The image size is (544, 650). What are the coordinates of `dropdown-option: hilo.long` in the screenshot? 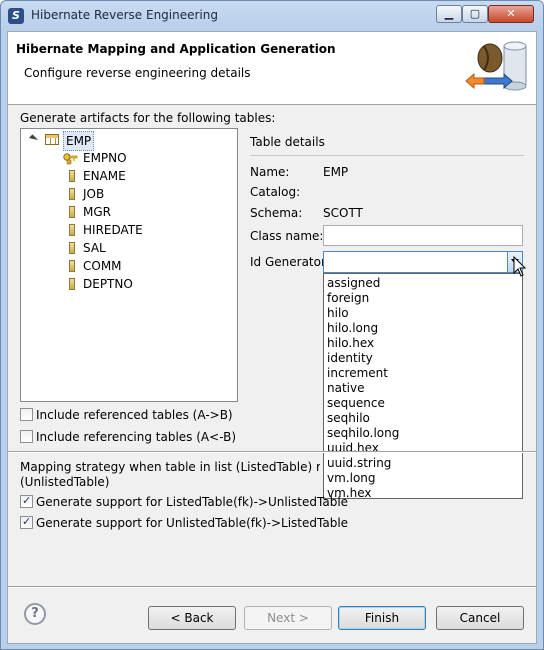 It's located at (352, 328).